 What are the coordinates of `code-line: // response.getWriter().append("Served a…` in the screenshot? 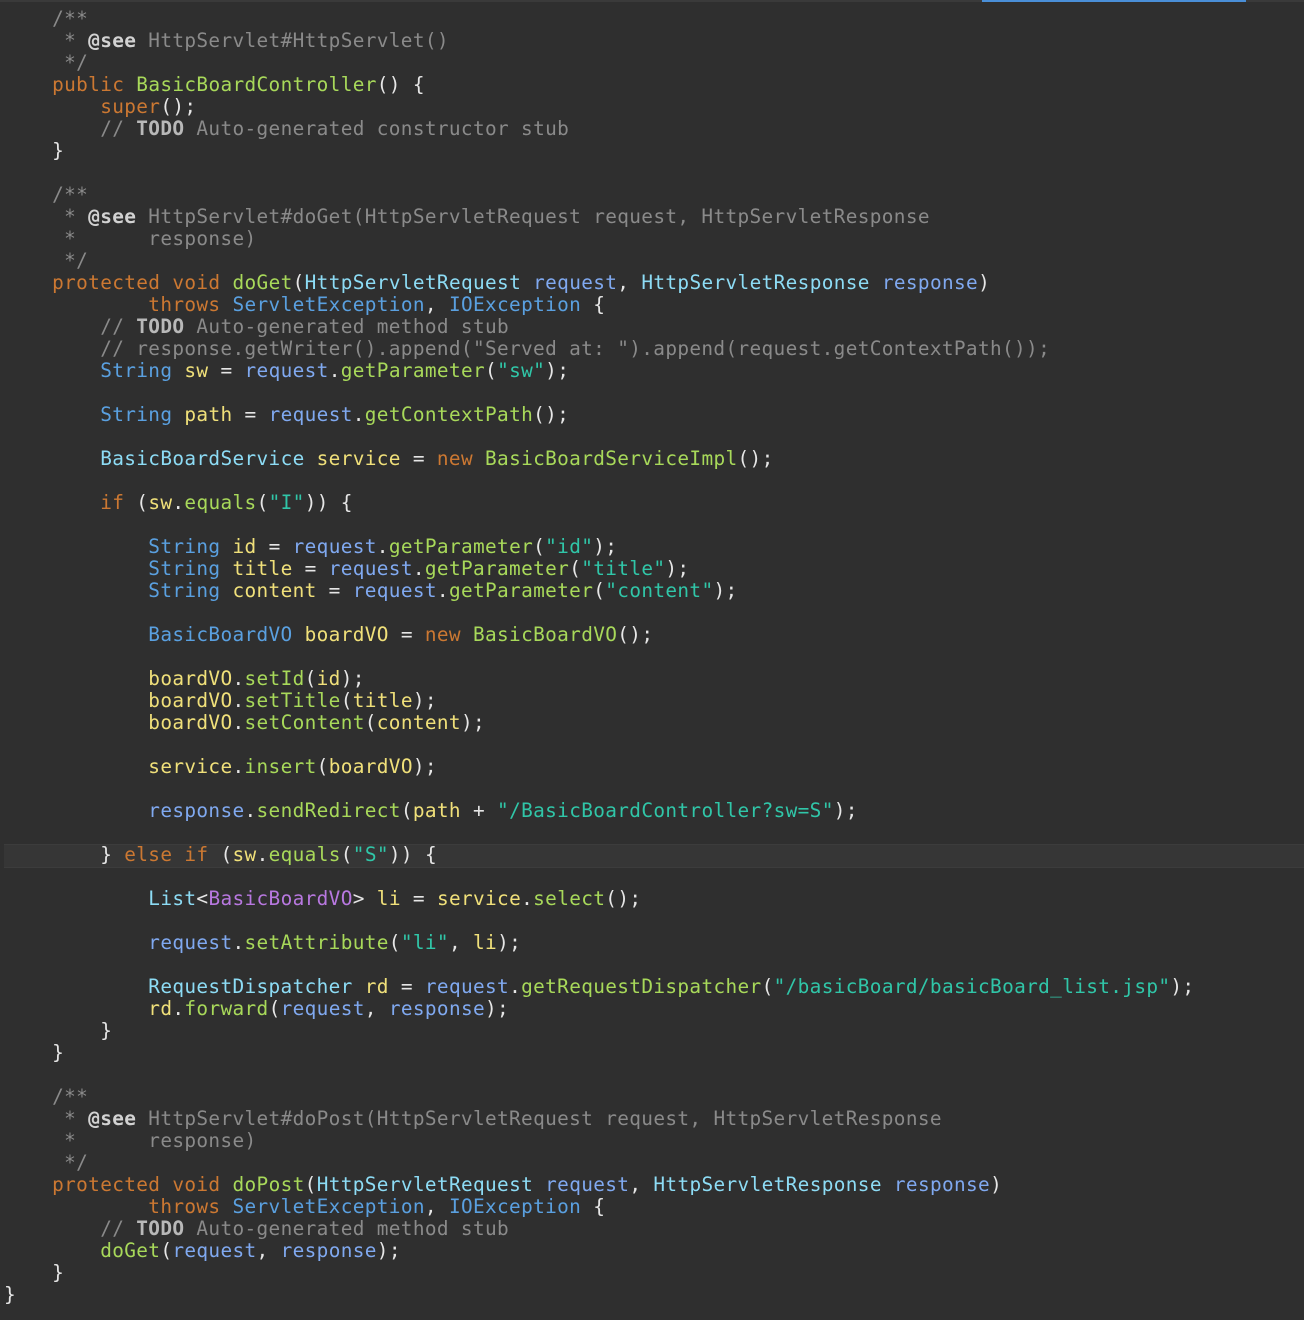 It's located at (599, 349).